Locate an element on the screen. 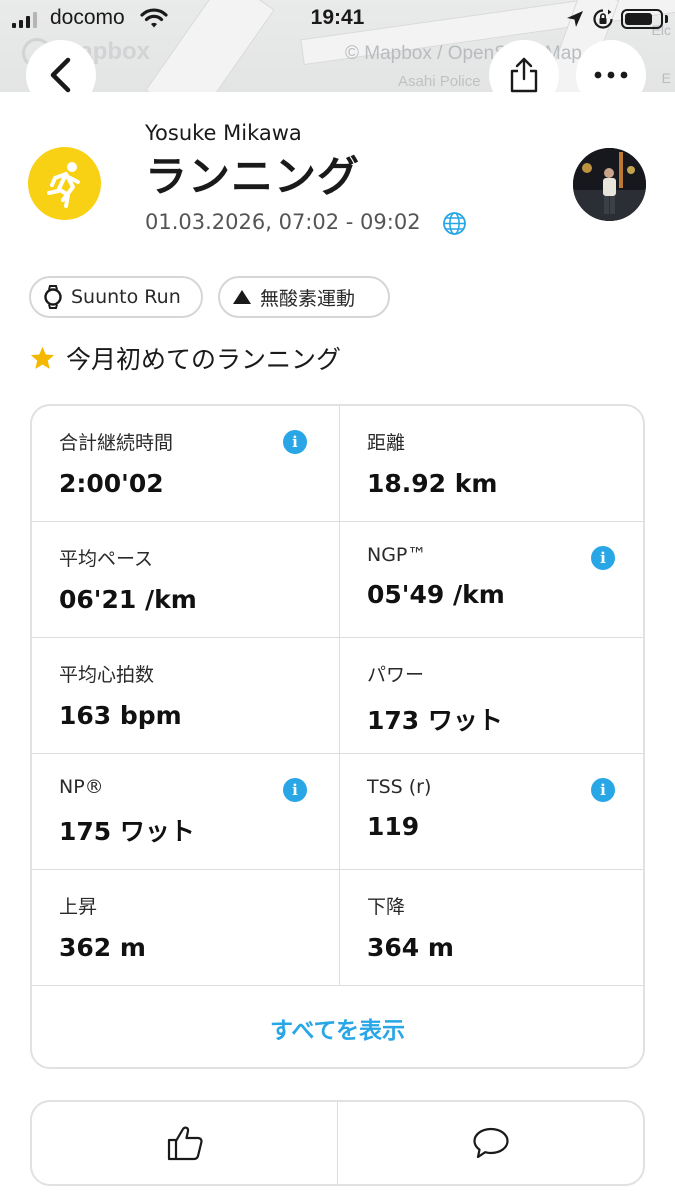 The width and height of the screenshot is (675, 1200). stat-value: 173 ワット is located at coordinates (435, 720).